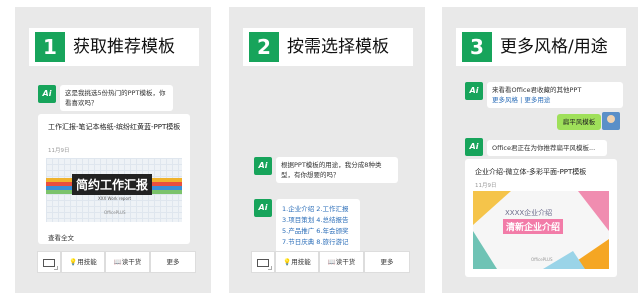 This screenshot has width=640, height=299. What do you see at coordinates (537, 90) in the screenshot?
I see `bot-message-text: 来看看Office君收藏的其他PPT` at bounding box center [537, 90].